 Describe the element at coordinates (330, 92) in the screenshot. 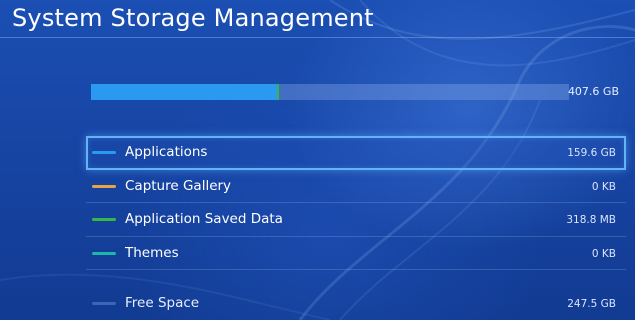

I see `storage-usage-bar` at that location.